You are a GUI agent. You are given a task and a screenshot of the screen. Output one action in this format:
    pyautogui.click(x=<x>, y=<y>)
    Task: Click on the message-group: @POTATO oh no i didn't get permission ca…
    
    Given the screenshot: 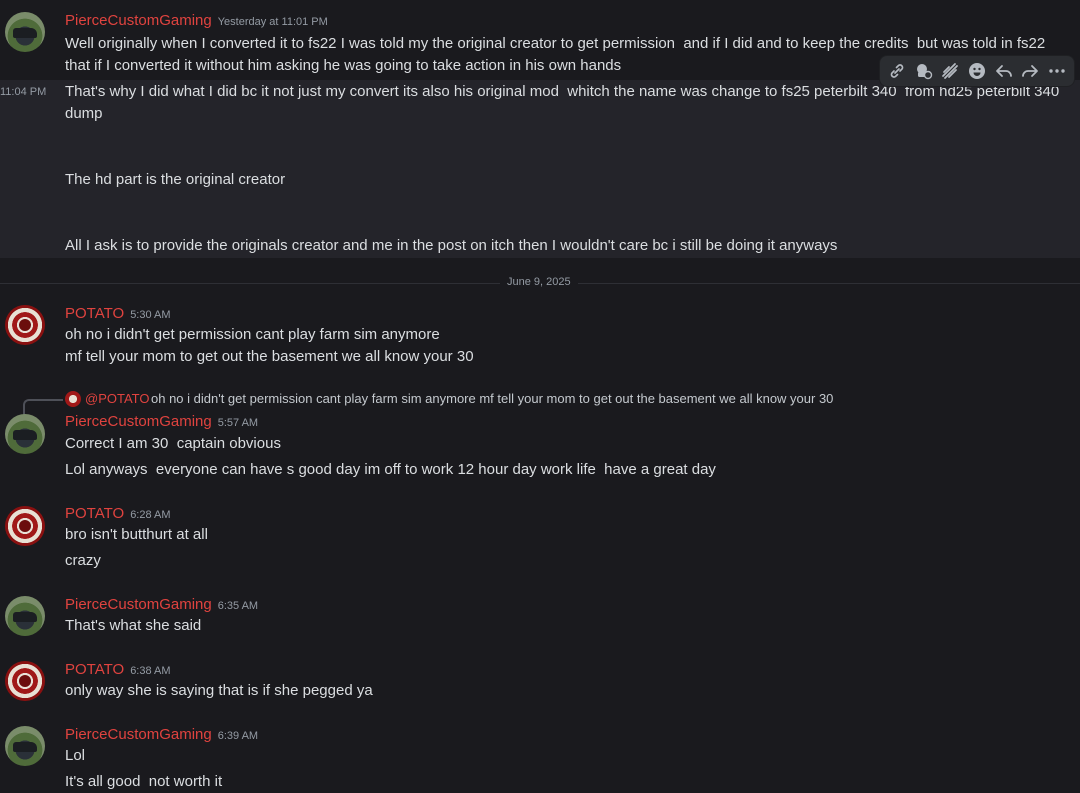 What is the action you would take?
    pyautogui.click(x=540, y=440)
    